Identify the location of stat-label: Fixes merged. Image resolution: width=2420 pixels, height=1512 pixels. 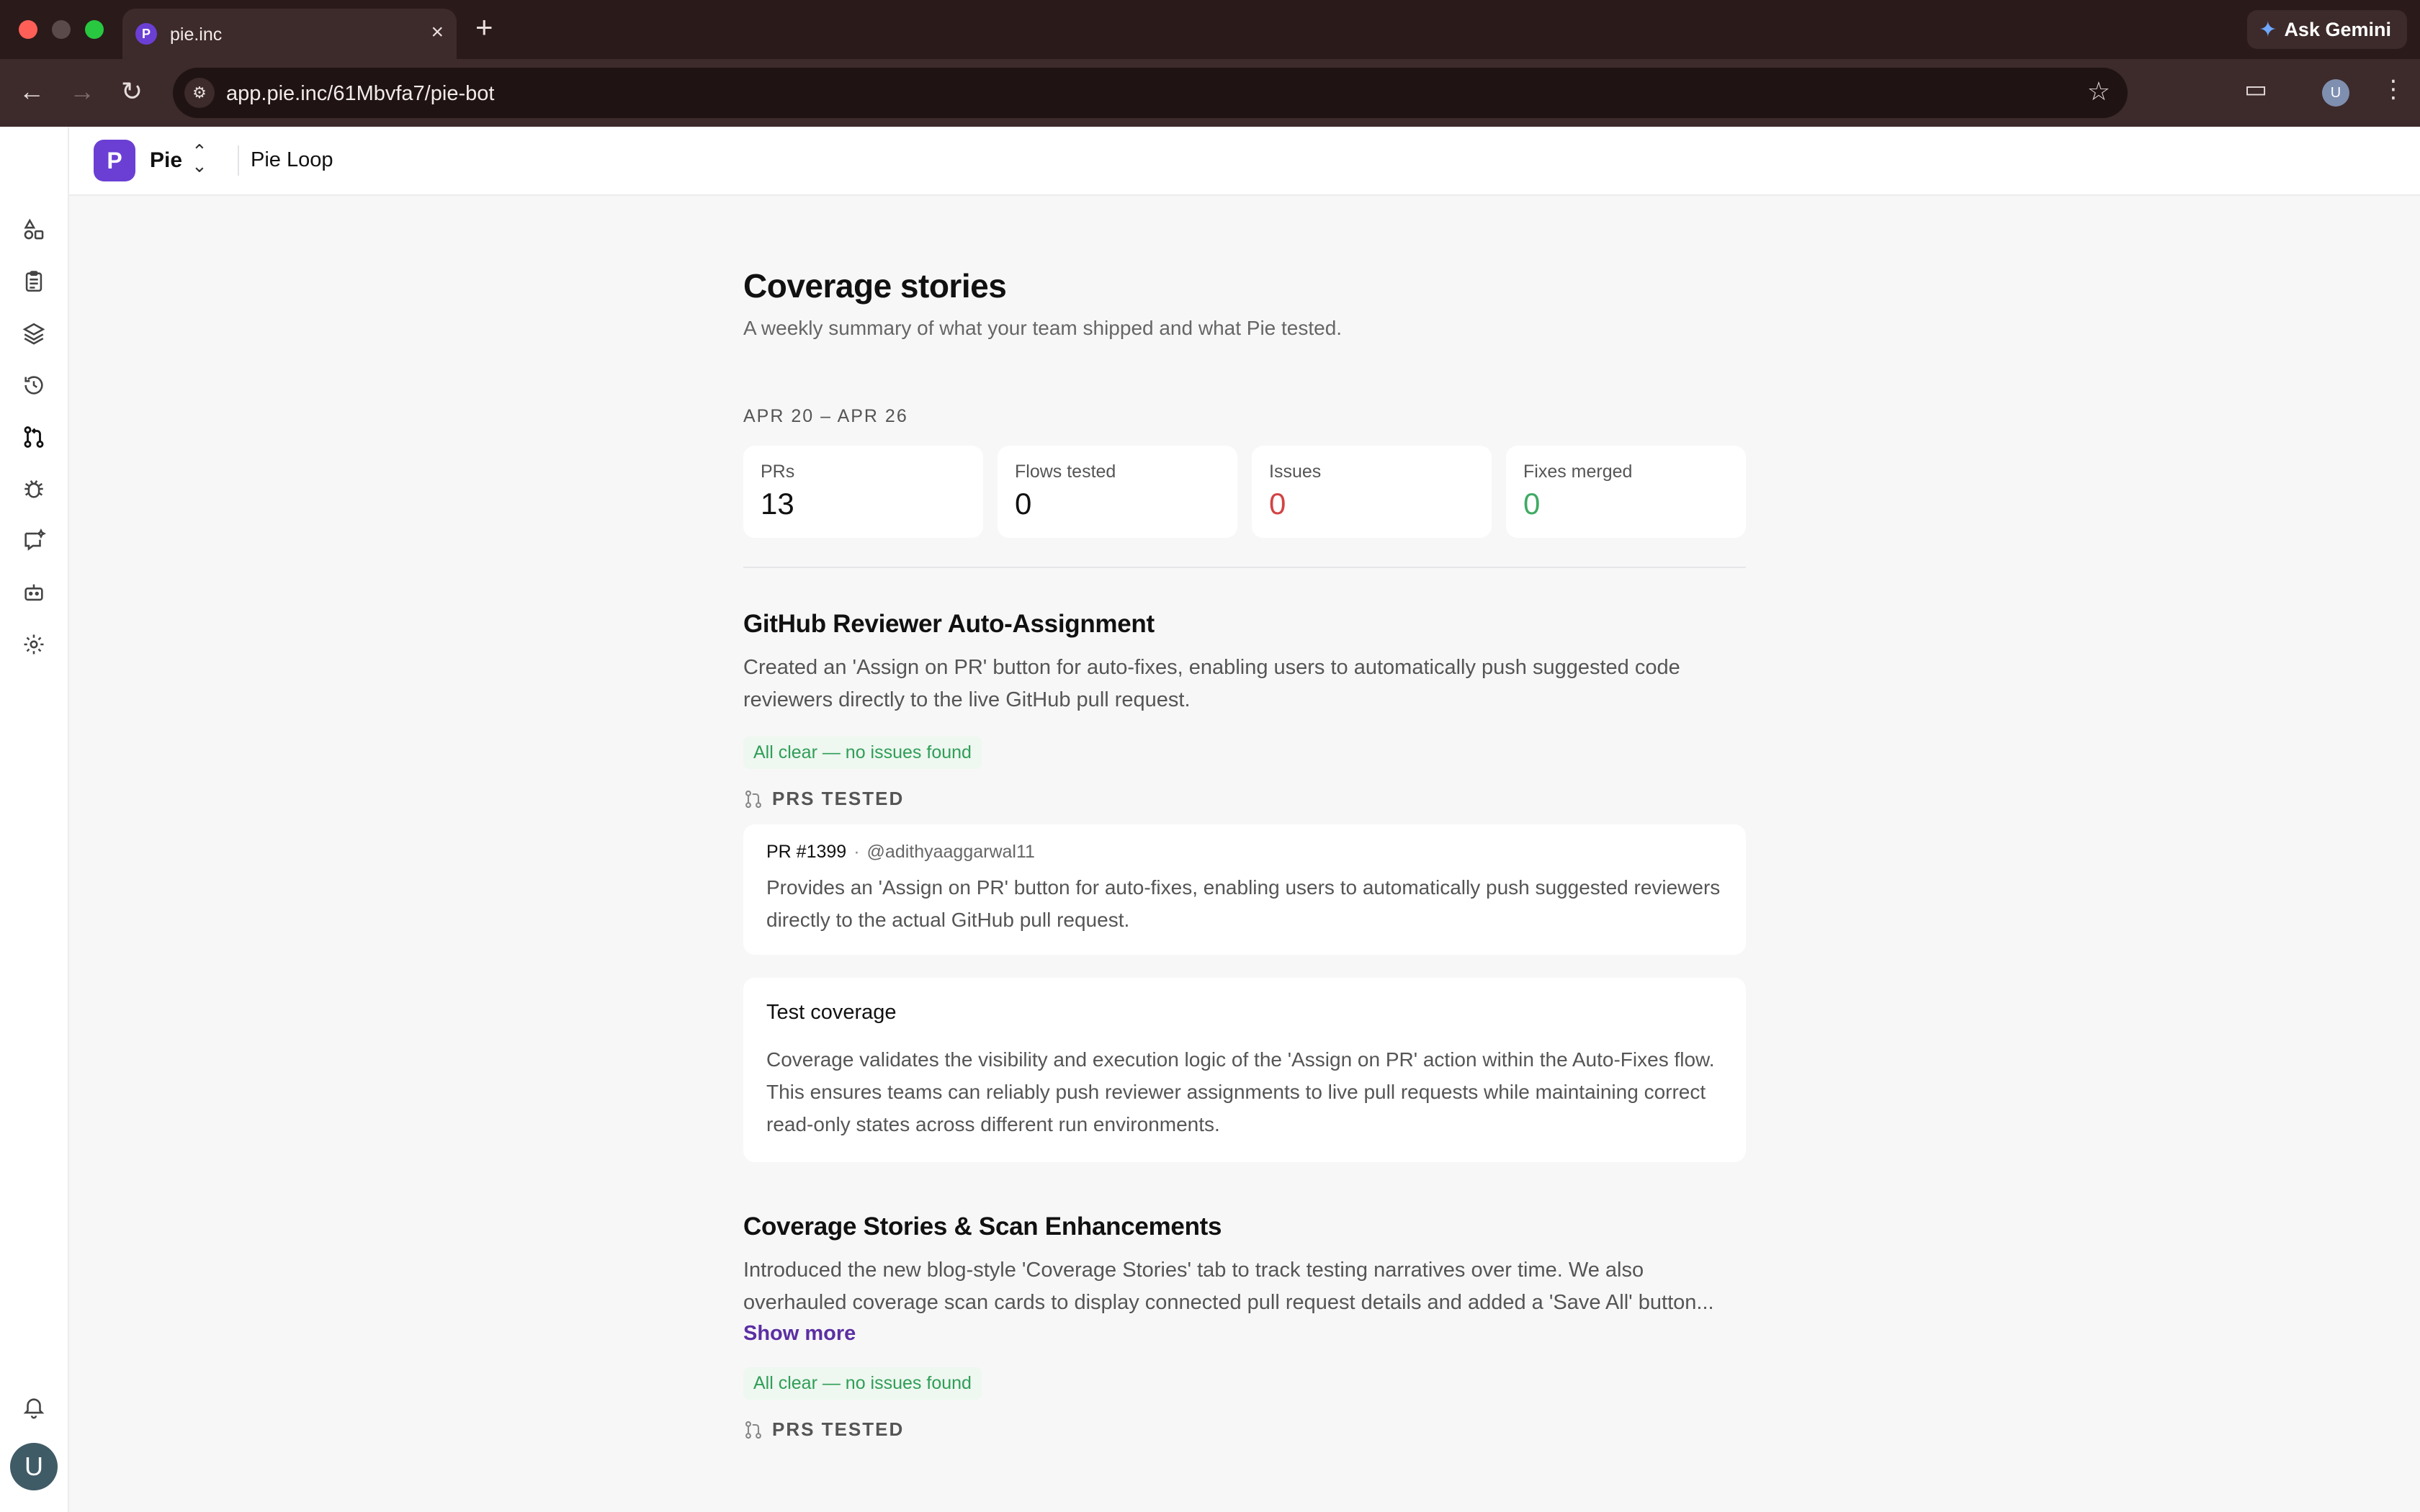
(1578, 472).